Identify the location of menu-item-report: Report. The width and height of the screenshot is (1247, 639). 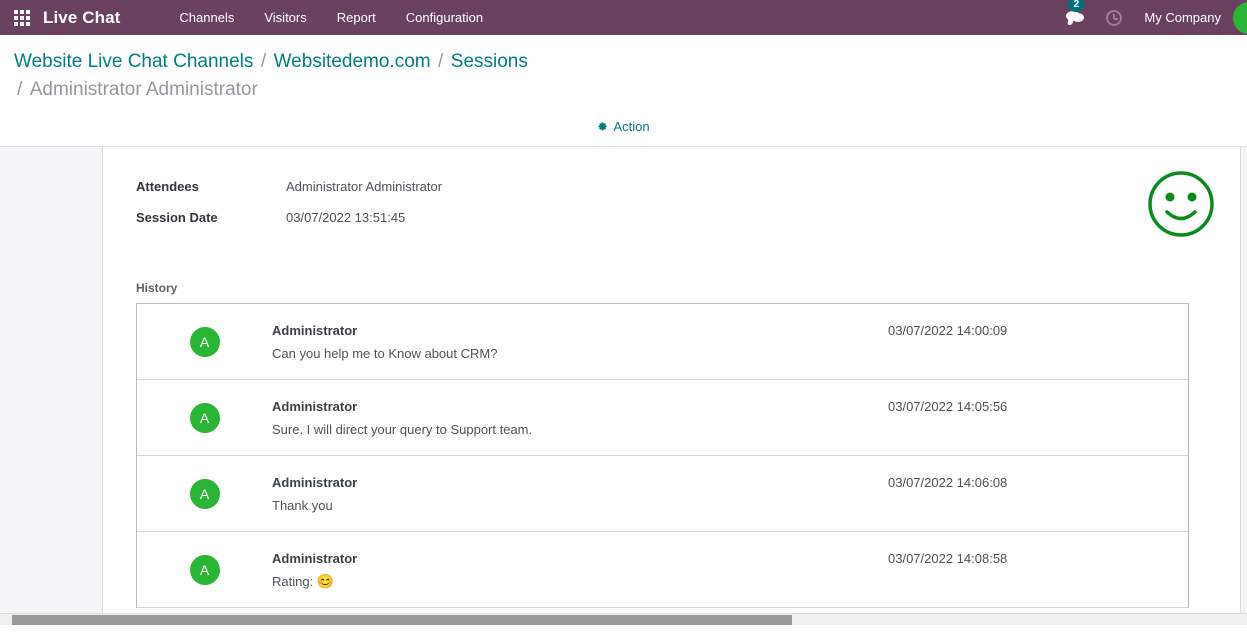
(356, 17).